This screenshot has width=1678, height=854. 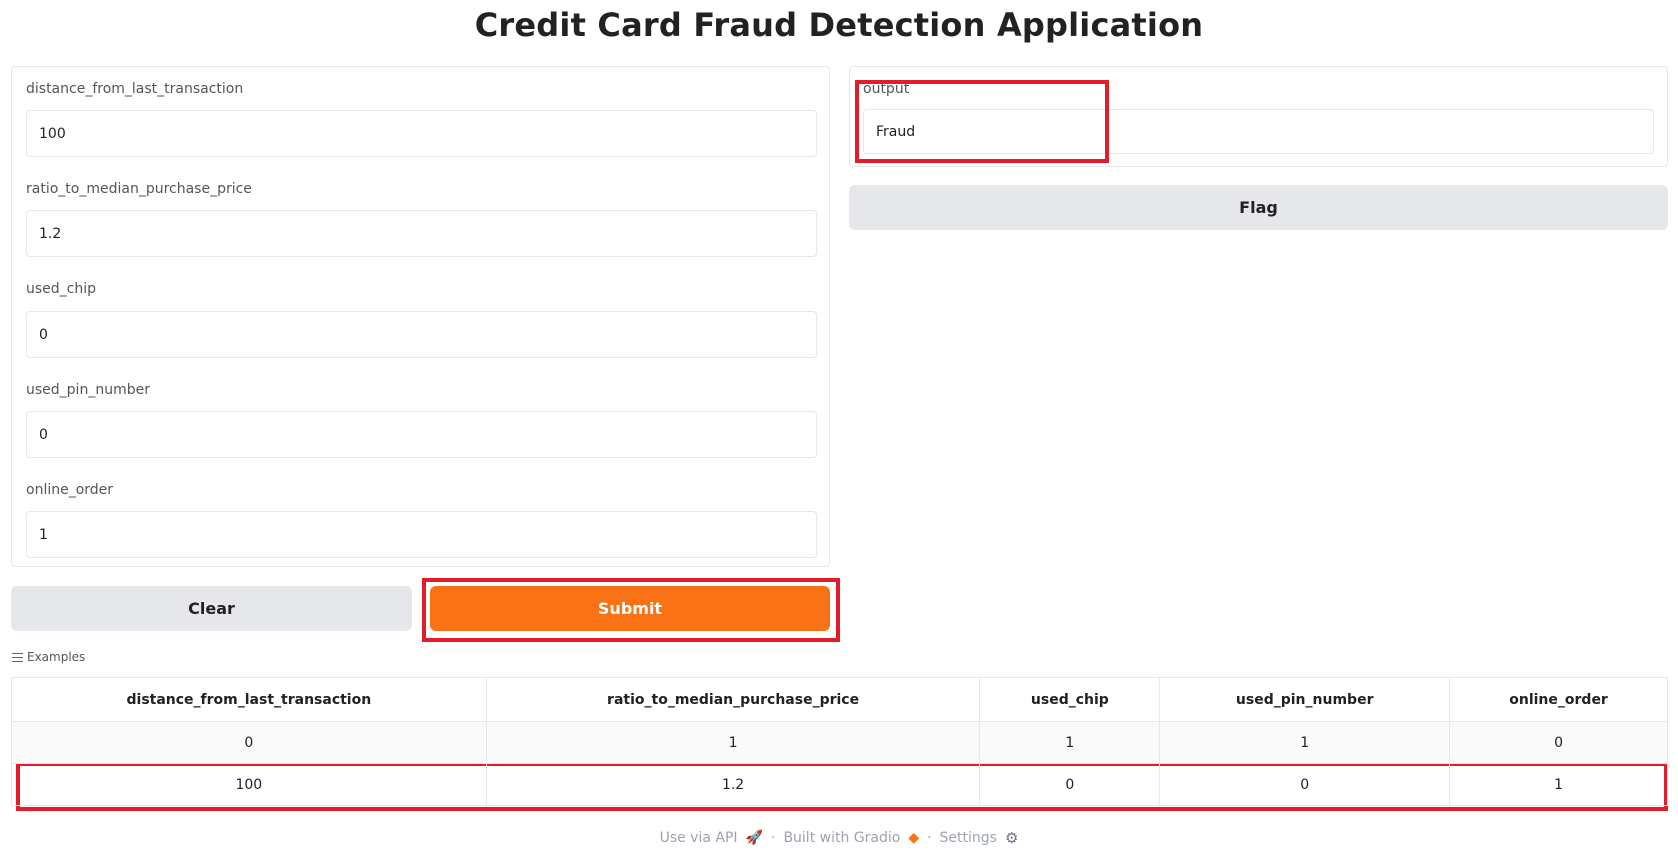 I want to click on used-pin-input: 0, so click(x=421, y=434).